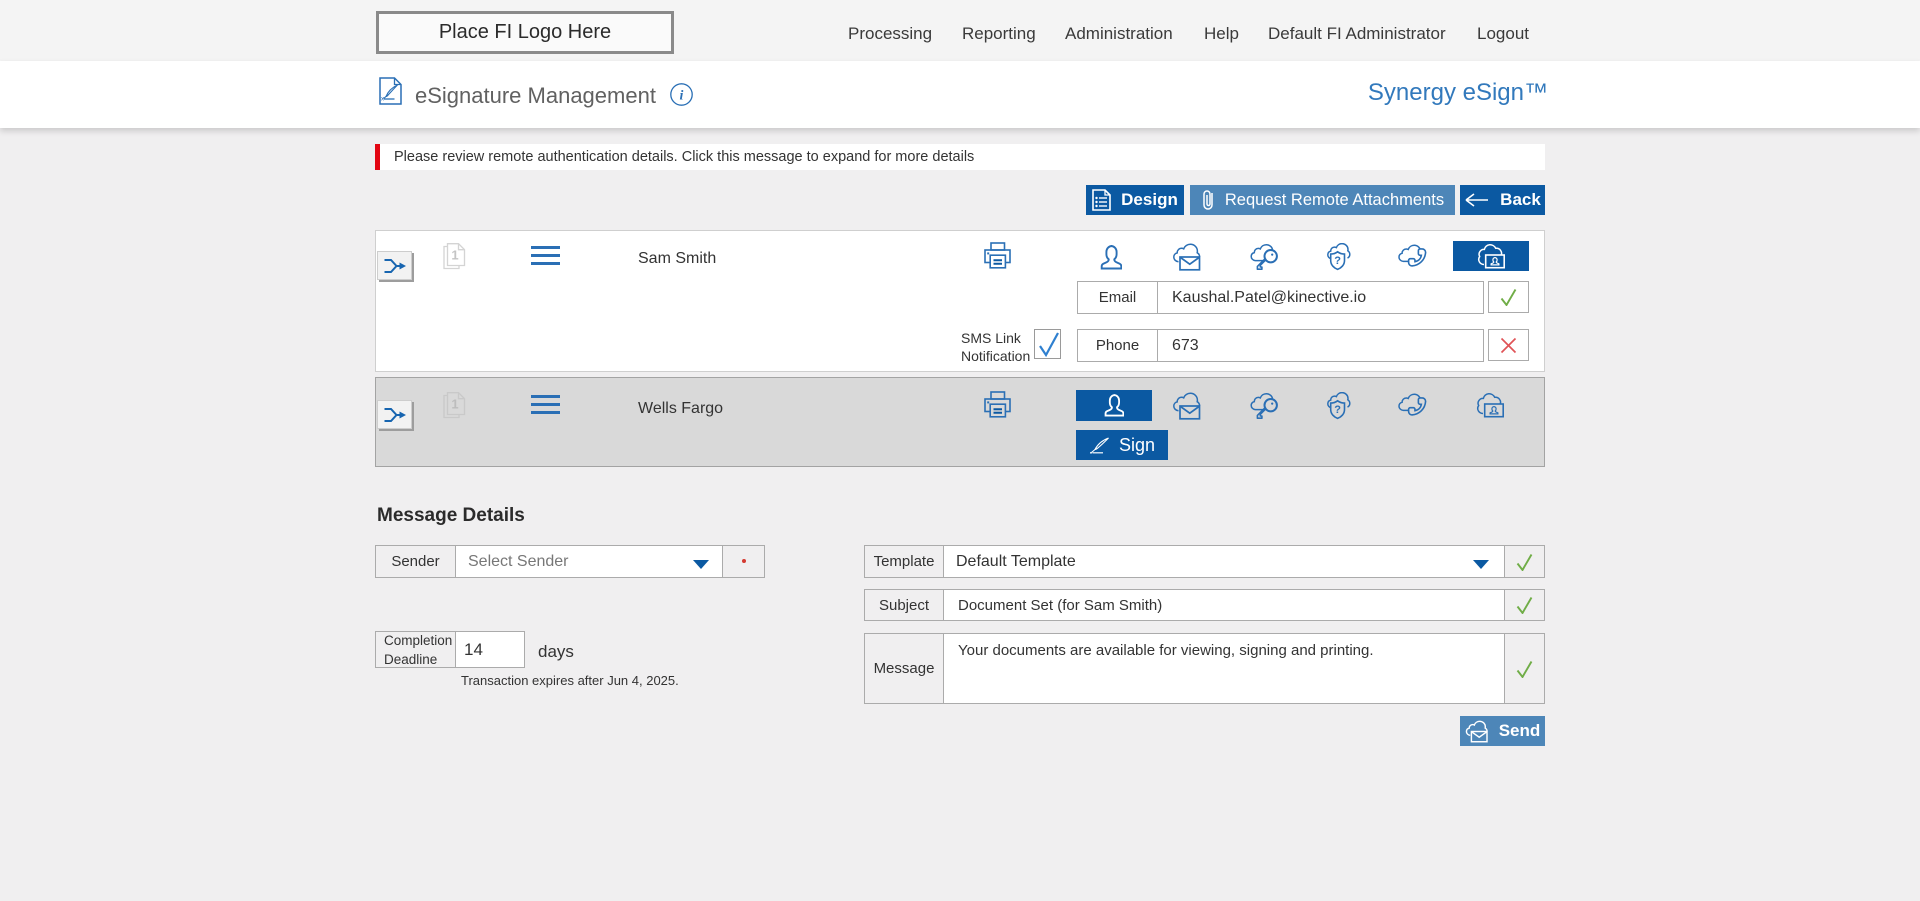 Image resolution: width=1920 pixels, height=901 pixels. I want to click on svg-text: i, so click(682, 96).